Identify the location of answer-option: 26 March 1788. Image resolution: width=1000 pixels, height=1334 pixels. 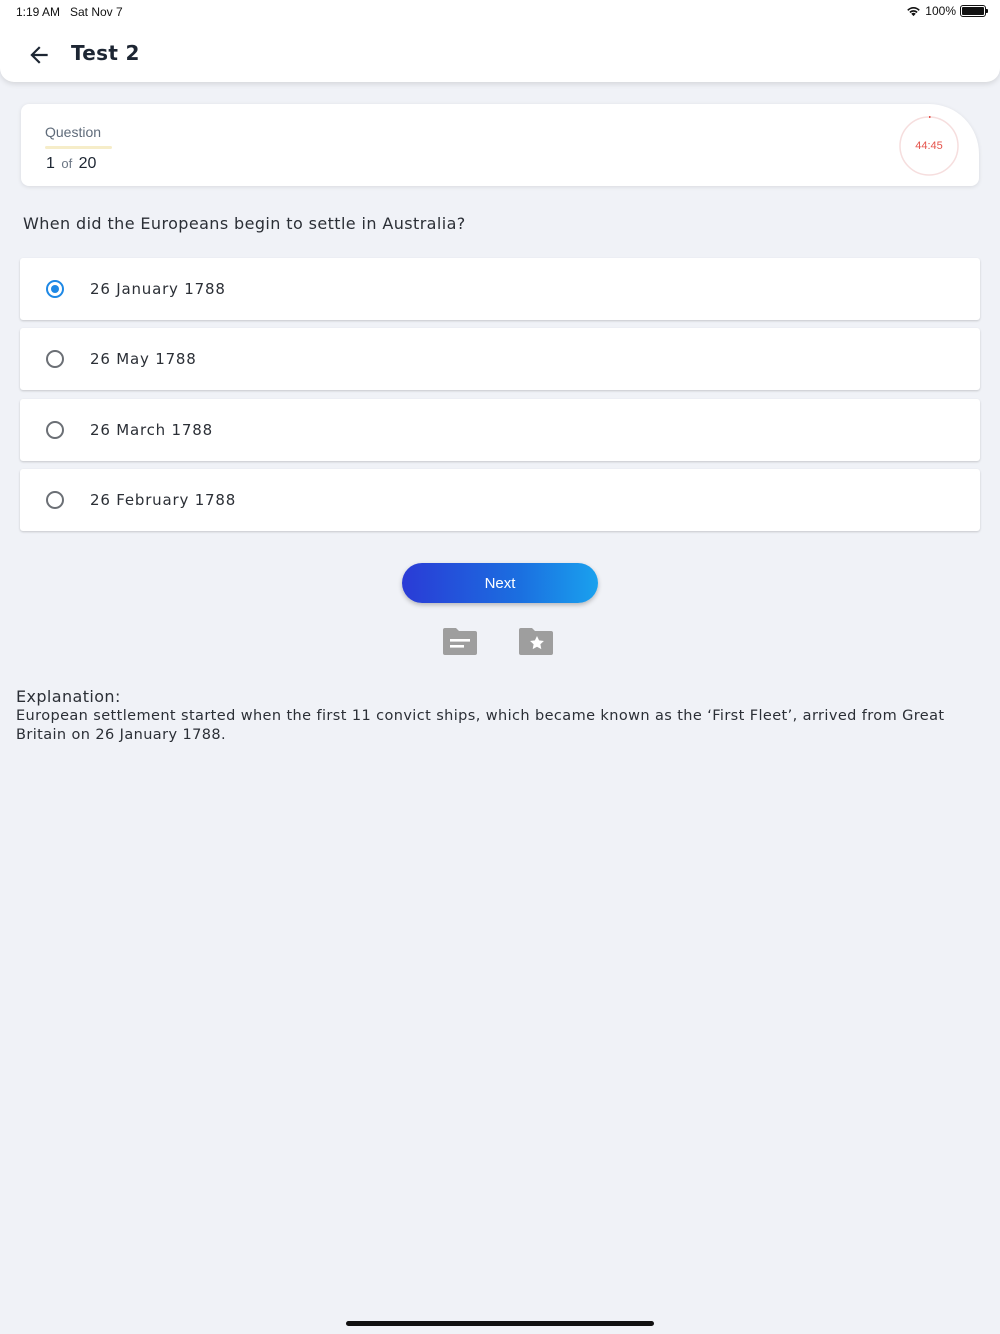
(500, 430).